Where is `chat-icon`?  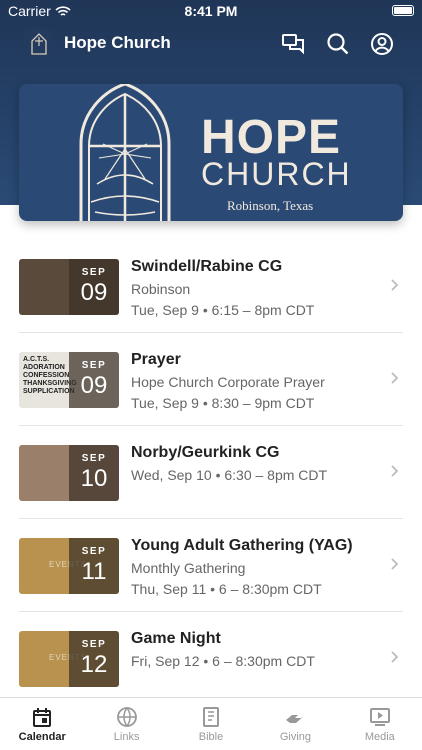
chat-icon is located at coordinates (293, 44).